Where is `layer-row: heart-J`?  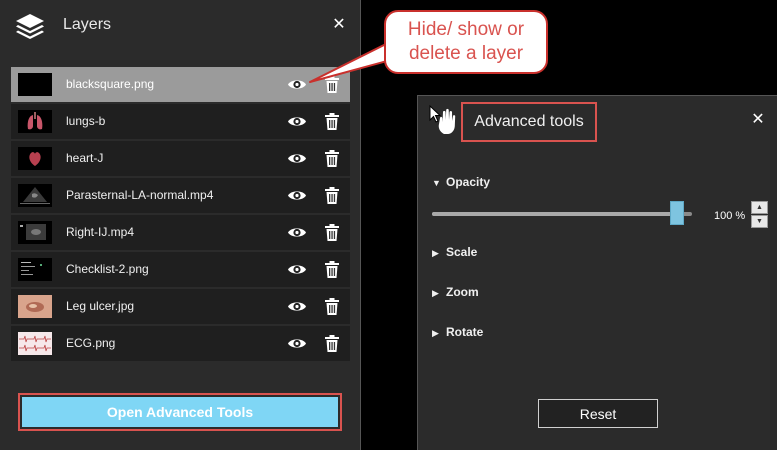 layer-row: heart-J is located at coordinates (180, 158).